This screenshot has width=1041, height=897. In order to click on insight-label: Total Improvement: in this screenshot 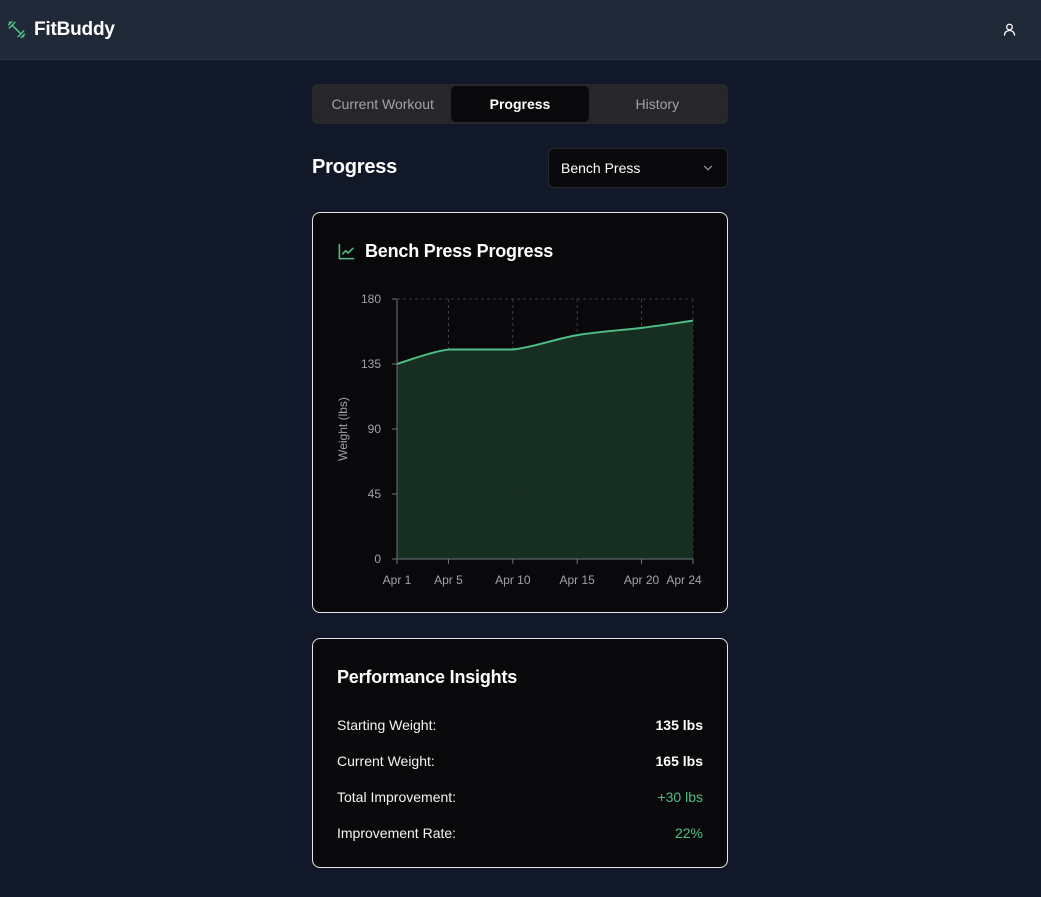, I will do `click(397, 797)`.